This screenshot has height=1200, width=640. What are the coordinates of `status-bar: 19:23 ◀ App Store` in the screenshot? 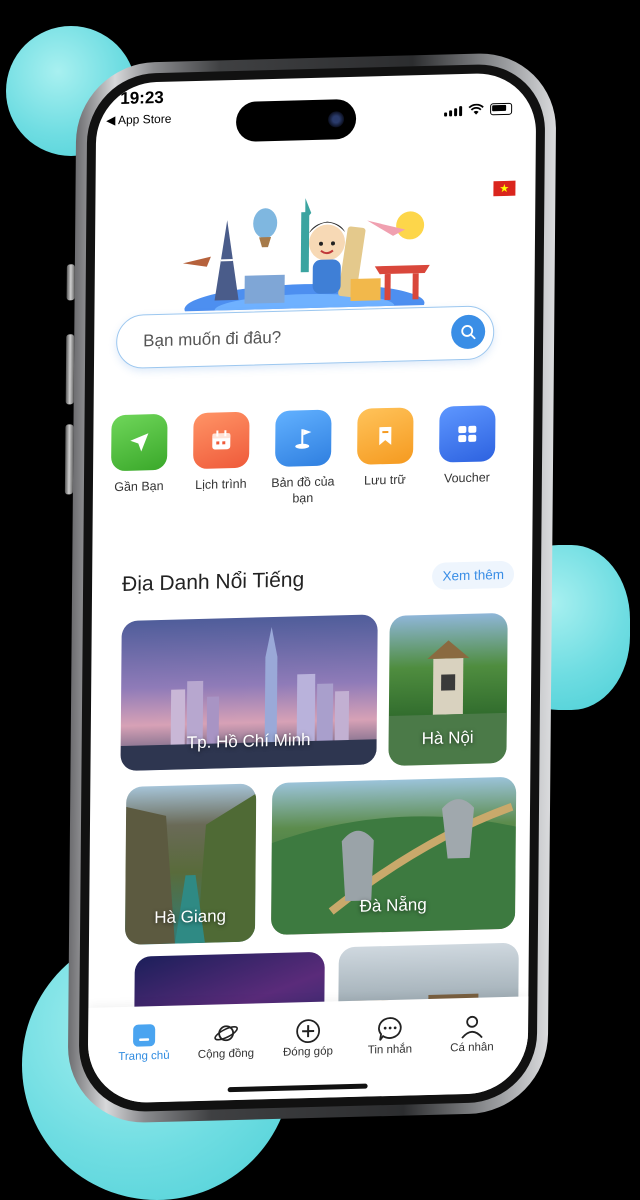 It's located at (316, 107).